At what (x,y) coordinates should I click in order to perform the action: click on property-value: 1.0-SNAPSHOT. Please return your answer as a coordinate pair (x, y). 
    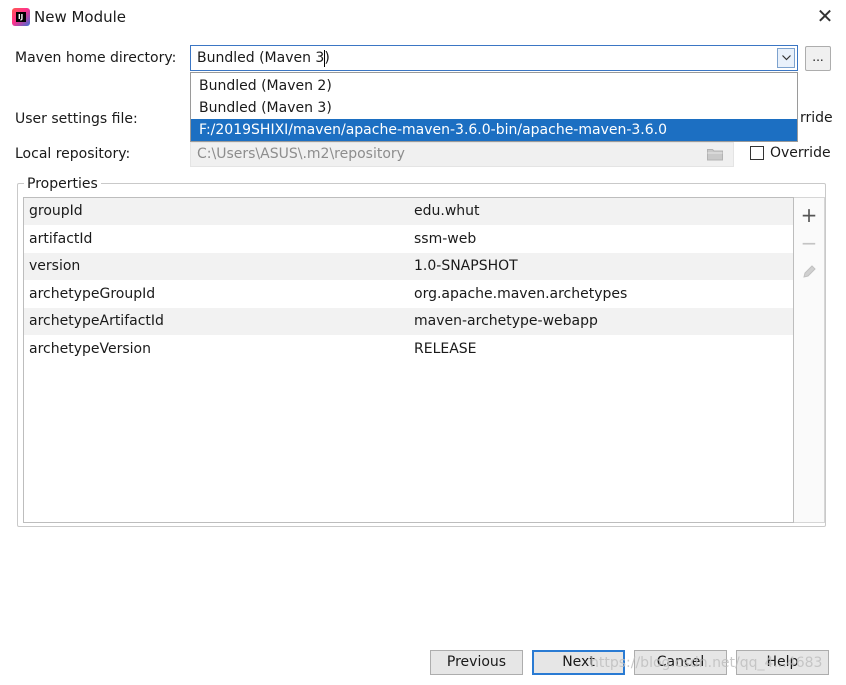
    Looking at the image, I should click on (466, 266).